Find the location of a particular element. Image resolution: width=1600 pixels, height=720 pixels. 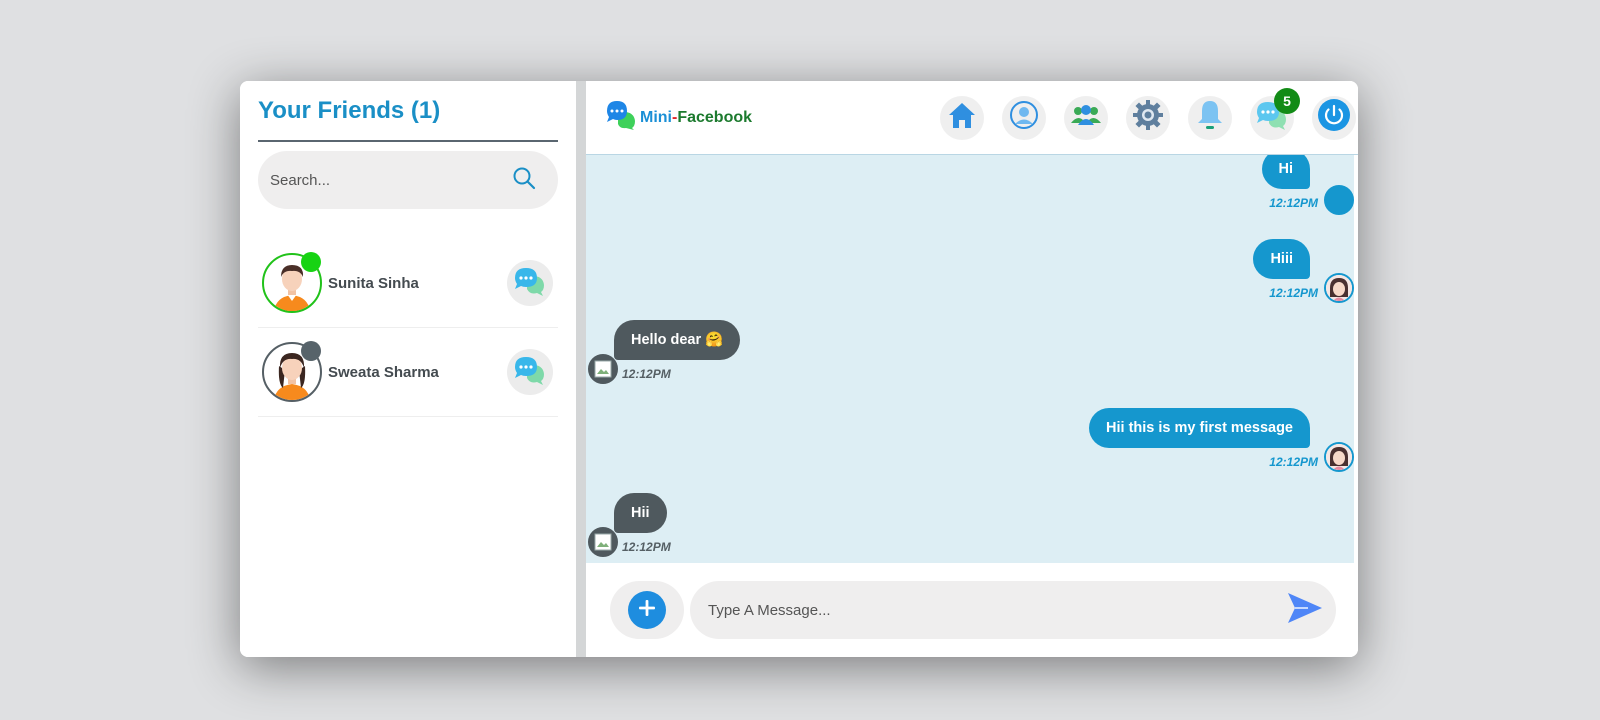

home-icon is located at coordinates (962, 117).